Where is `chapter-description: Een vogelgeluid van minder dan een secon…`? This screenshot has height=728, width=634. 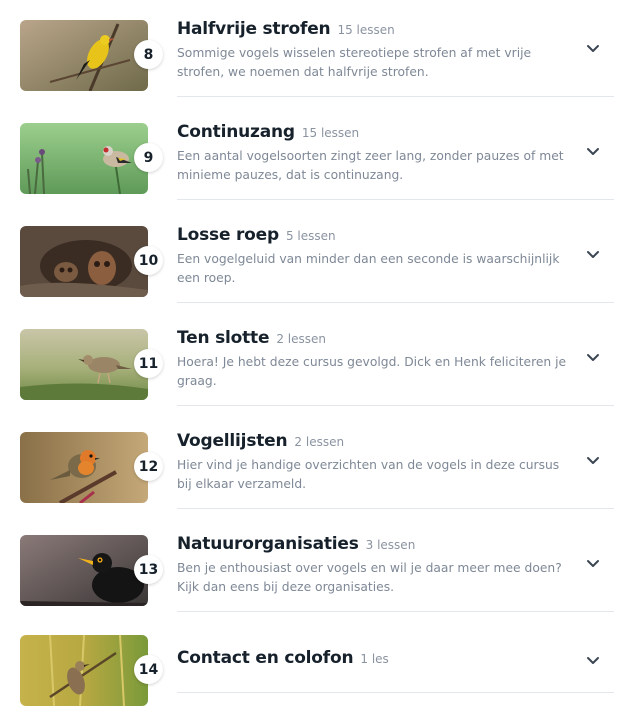
chapter-description: Een vogelgeluid van minder dan een secon… is located at coordinates (368, 268).